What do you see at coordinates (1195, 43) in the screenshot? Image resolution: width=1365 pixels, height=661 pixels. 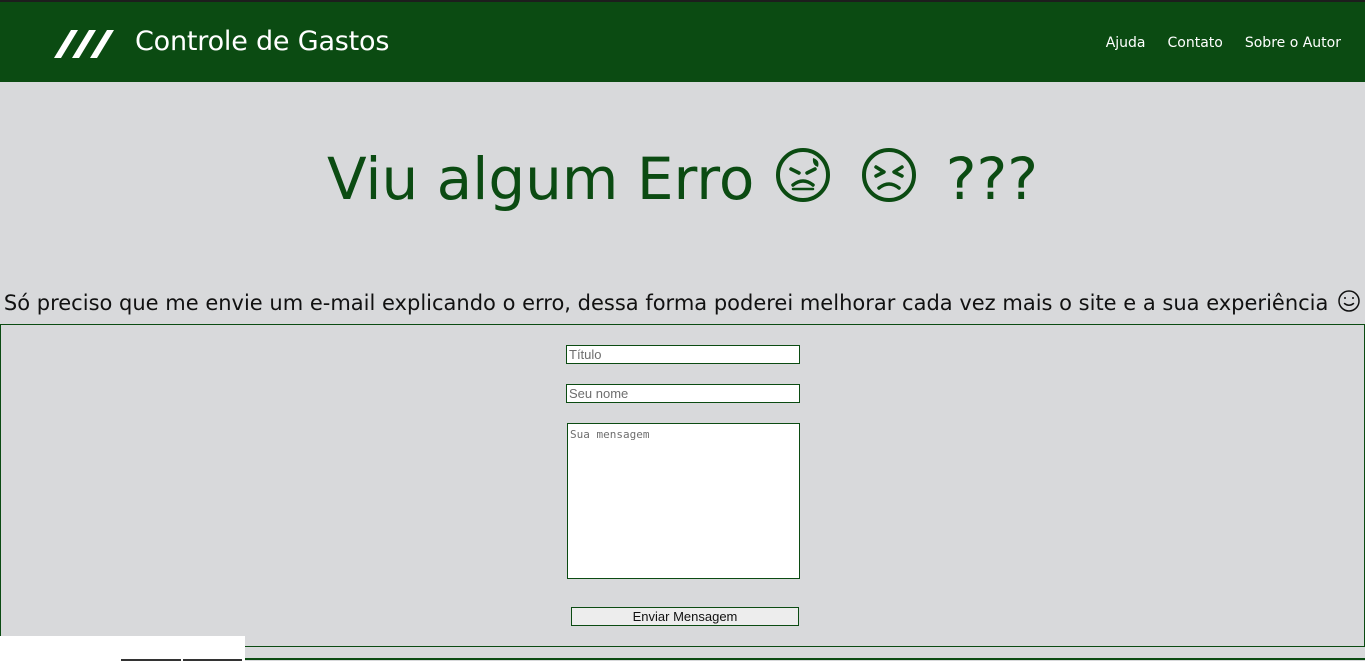 I see `nav-contato-link: Contato` at bounding box center [1195, 43].